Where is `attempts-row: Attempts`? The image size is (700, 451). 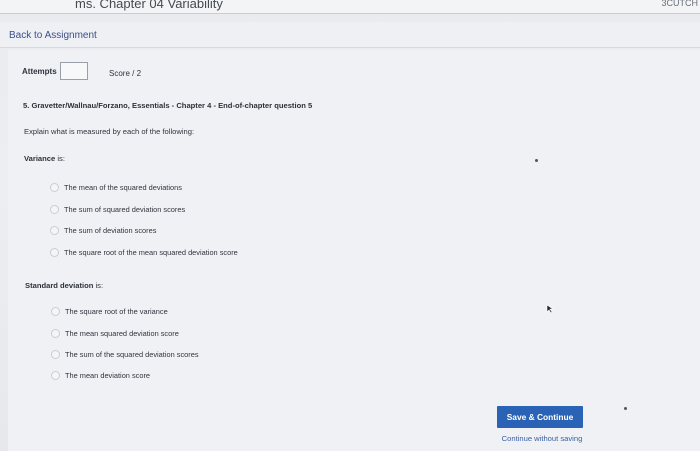
attempts-row: Attempts is located at coordinates (55, 71).